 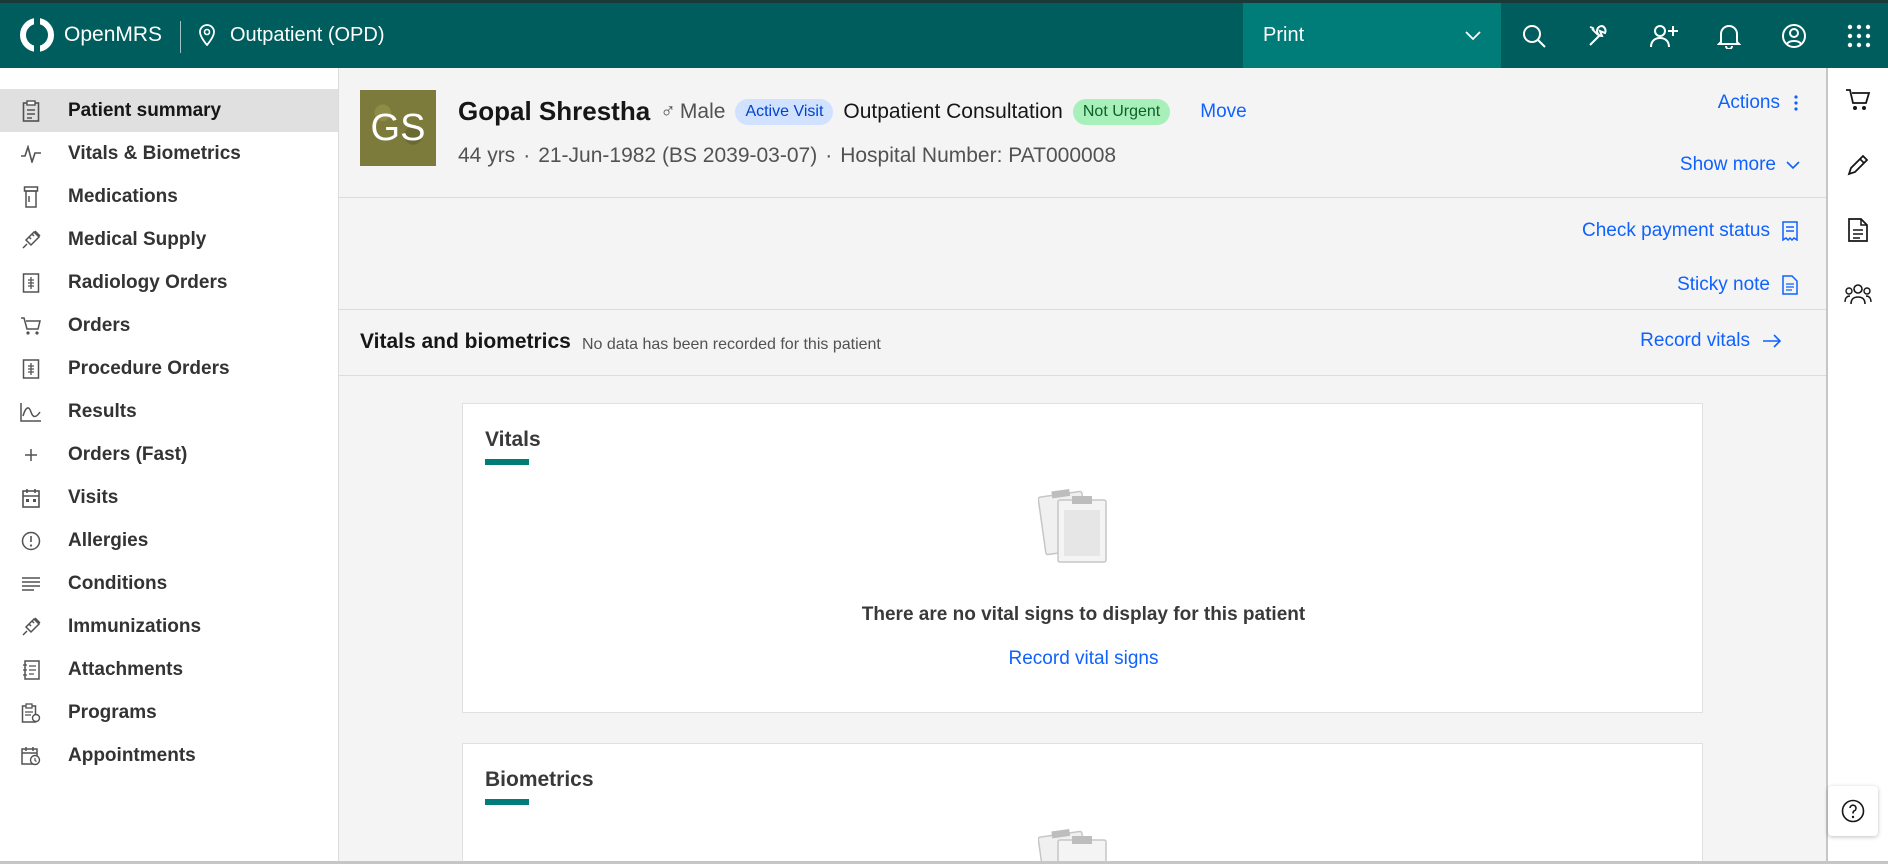 I want to click on nav-item-label: Orders, so click(x=99, y=325).